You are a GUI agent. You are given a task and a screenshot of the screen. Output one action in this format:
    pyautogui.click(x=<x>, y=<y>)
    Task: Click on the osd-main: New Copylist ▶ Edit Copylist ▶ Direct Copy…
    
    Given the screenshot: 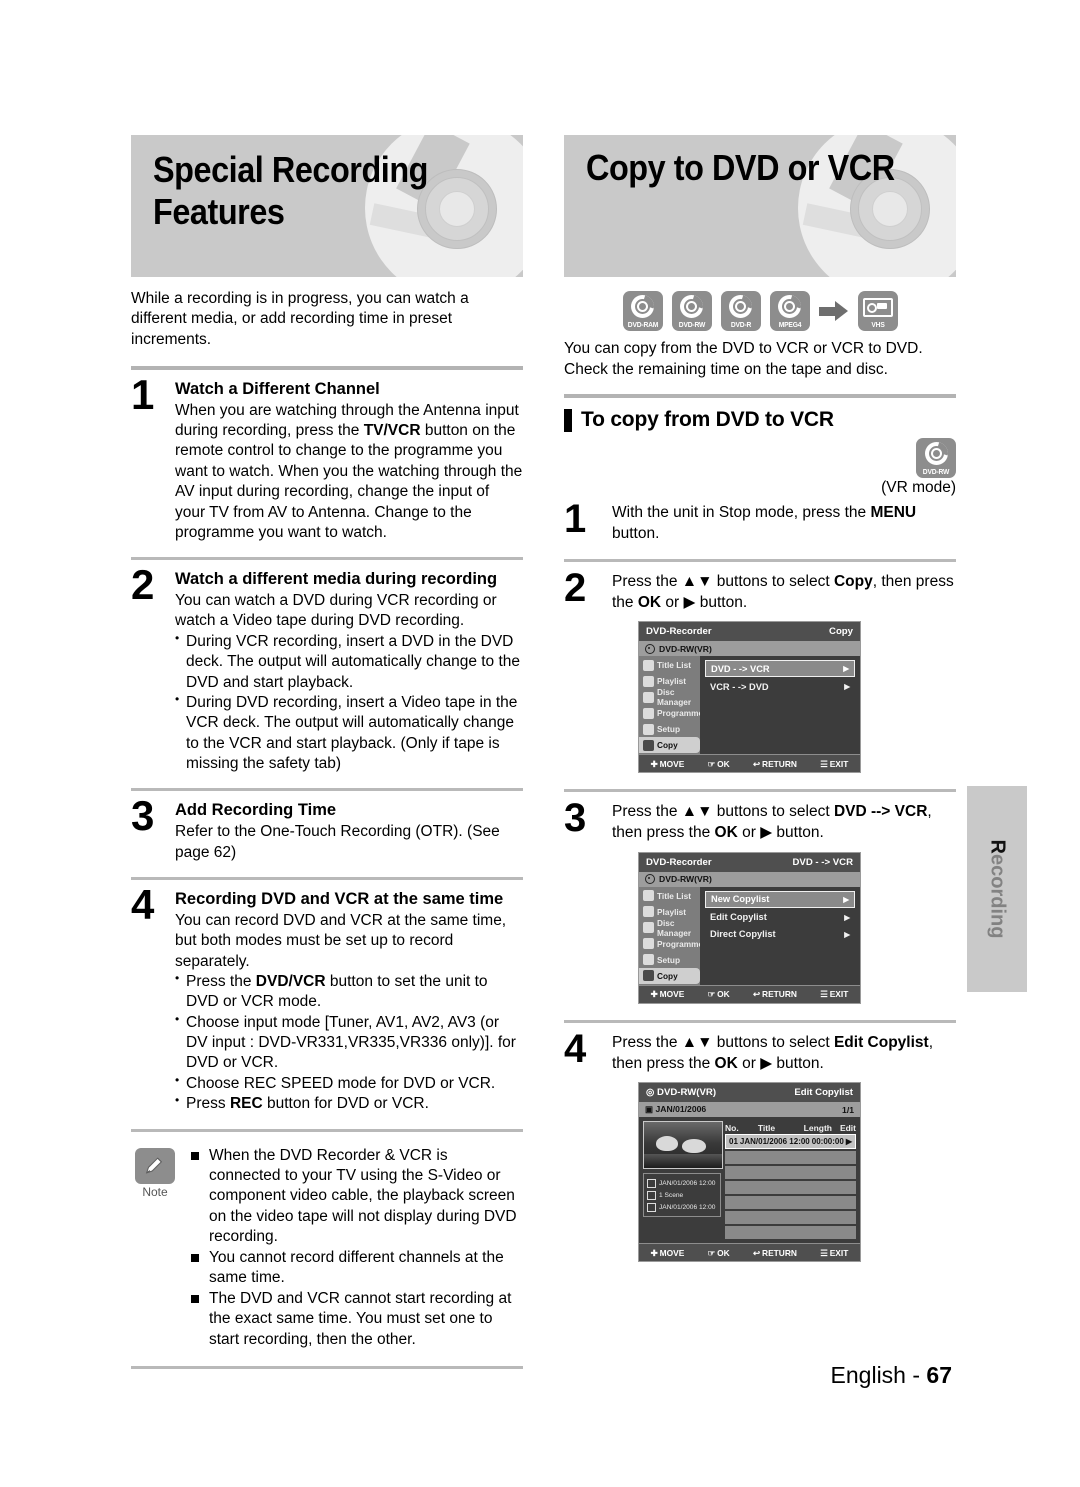 What is the action you would take?
    pyautogui.click(x=780, y=935)
    